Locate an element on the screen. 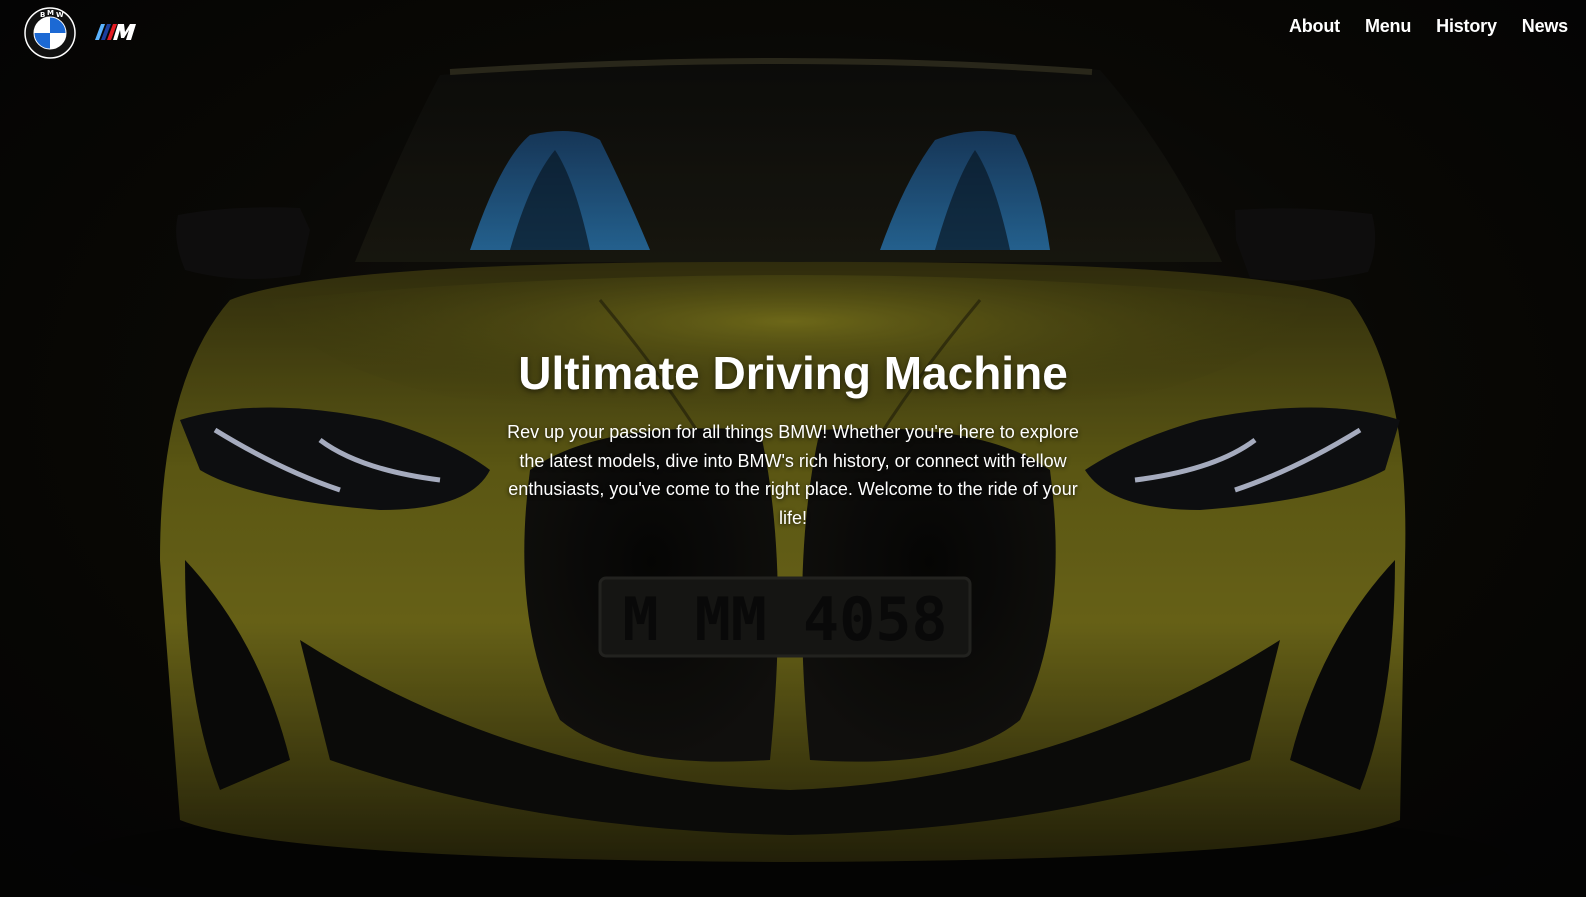 The width and height of the screenshot is (1586, 897). nav-about-link: About is located at coordinates (1314, 26).